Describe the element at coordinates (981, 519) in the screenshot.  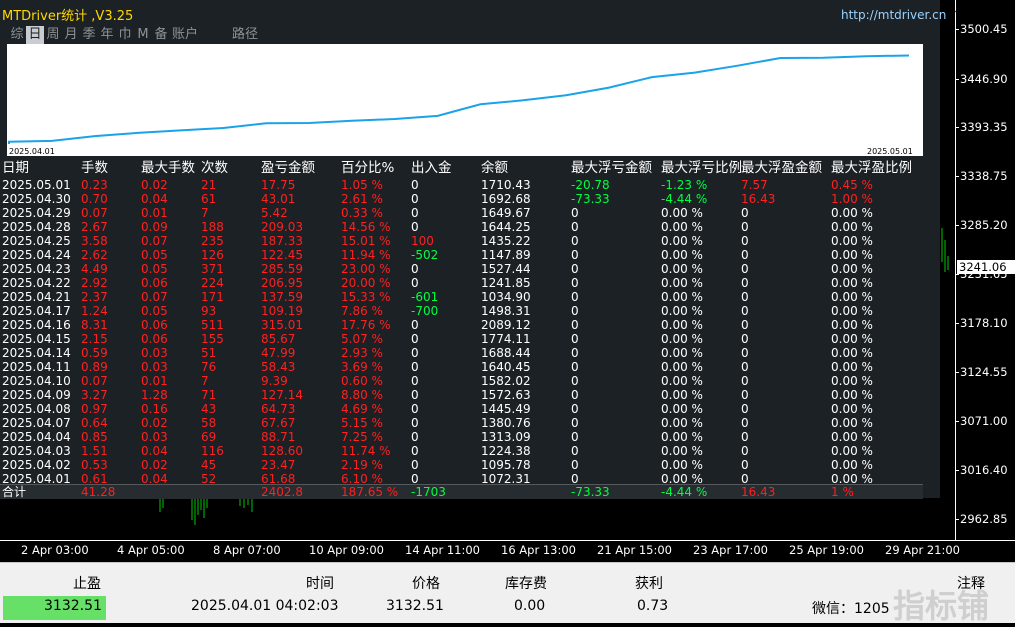
I see `price-tick: 2962.85` at that location.